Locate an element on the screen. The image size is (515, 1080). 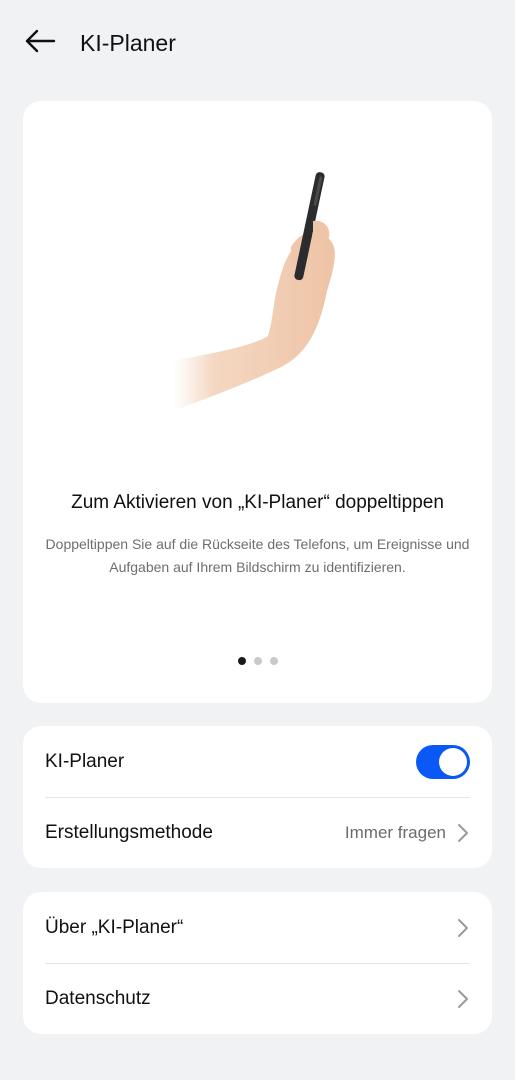
creation-method-label: Erstellungsmethode is located at coordinates (129, 832).